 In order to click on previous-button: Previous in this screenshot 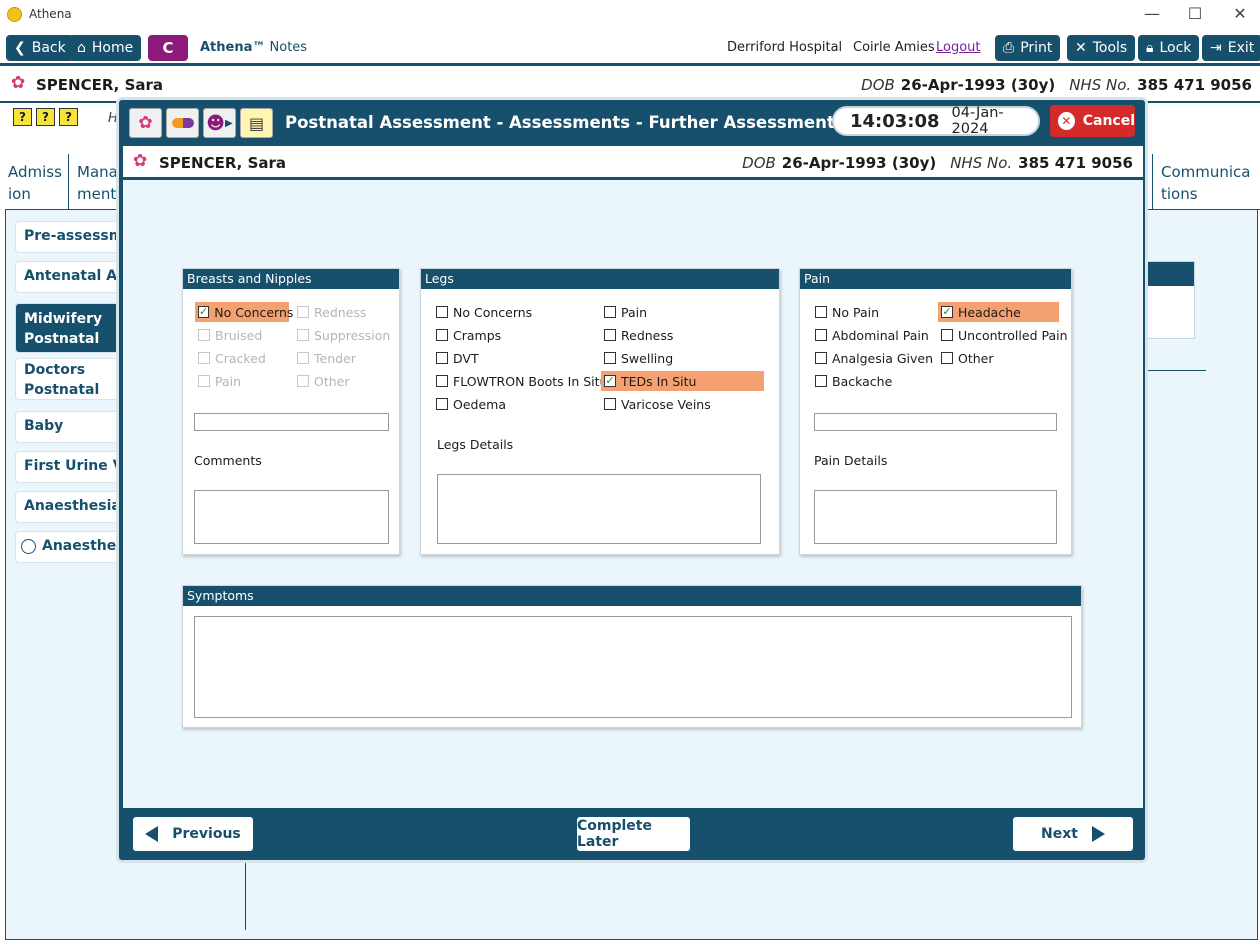, I will do `click(193, 834)`.